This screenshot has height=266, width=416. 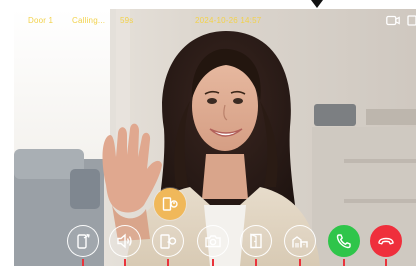 I want to click on status-bar: Door 1 Calling... 59s 2024-10-26 14:57, so click(x=215, y=21).